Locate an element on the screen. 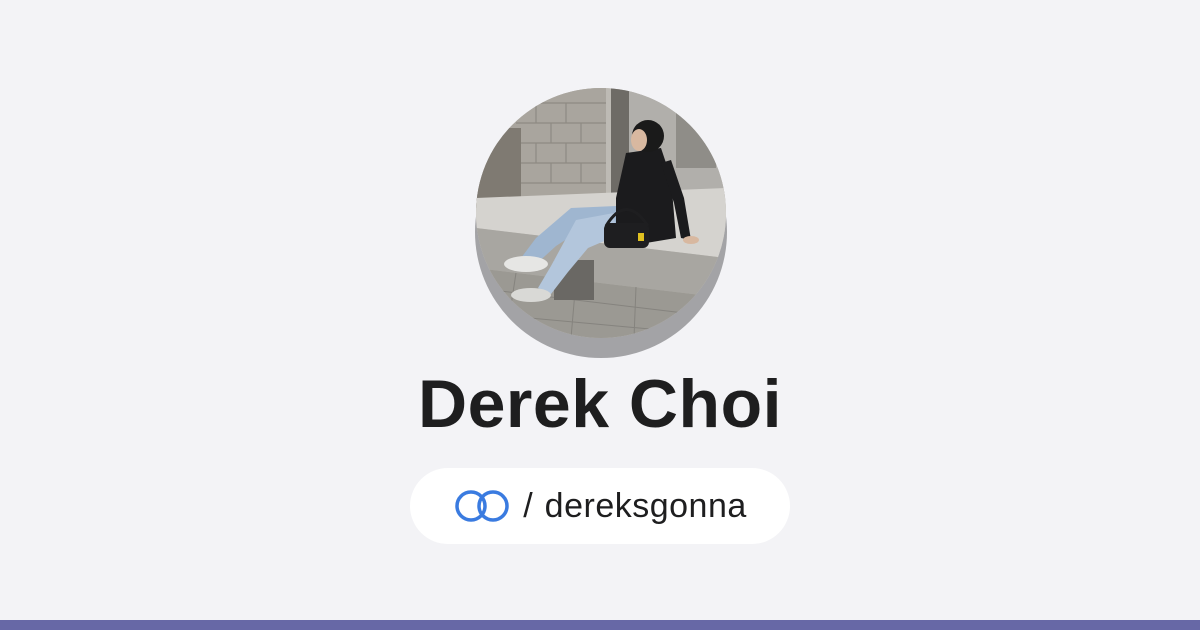  handle-link: / dereksgonna is located at coordinates (600, 506).